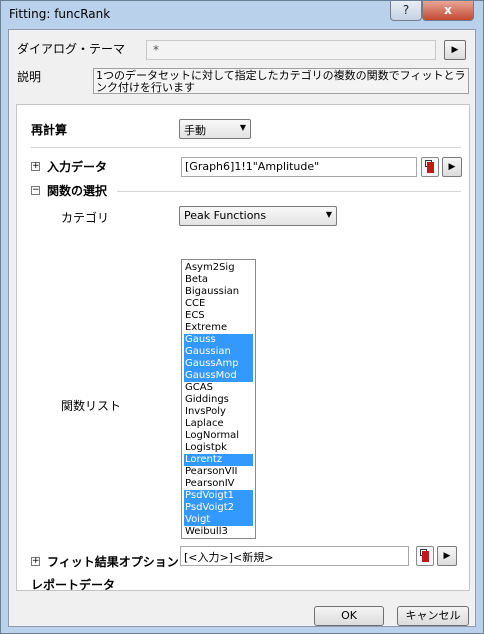 This screenshot has width=484, height=634. I want to click on report-menu-button: ▶, so click(447, 556).